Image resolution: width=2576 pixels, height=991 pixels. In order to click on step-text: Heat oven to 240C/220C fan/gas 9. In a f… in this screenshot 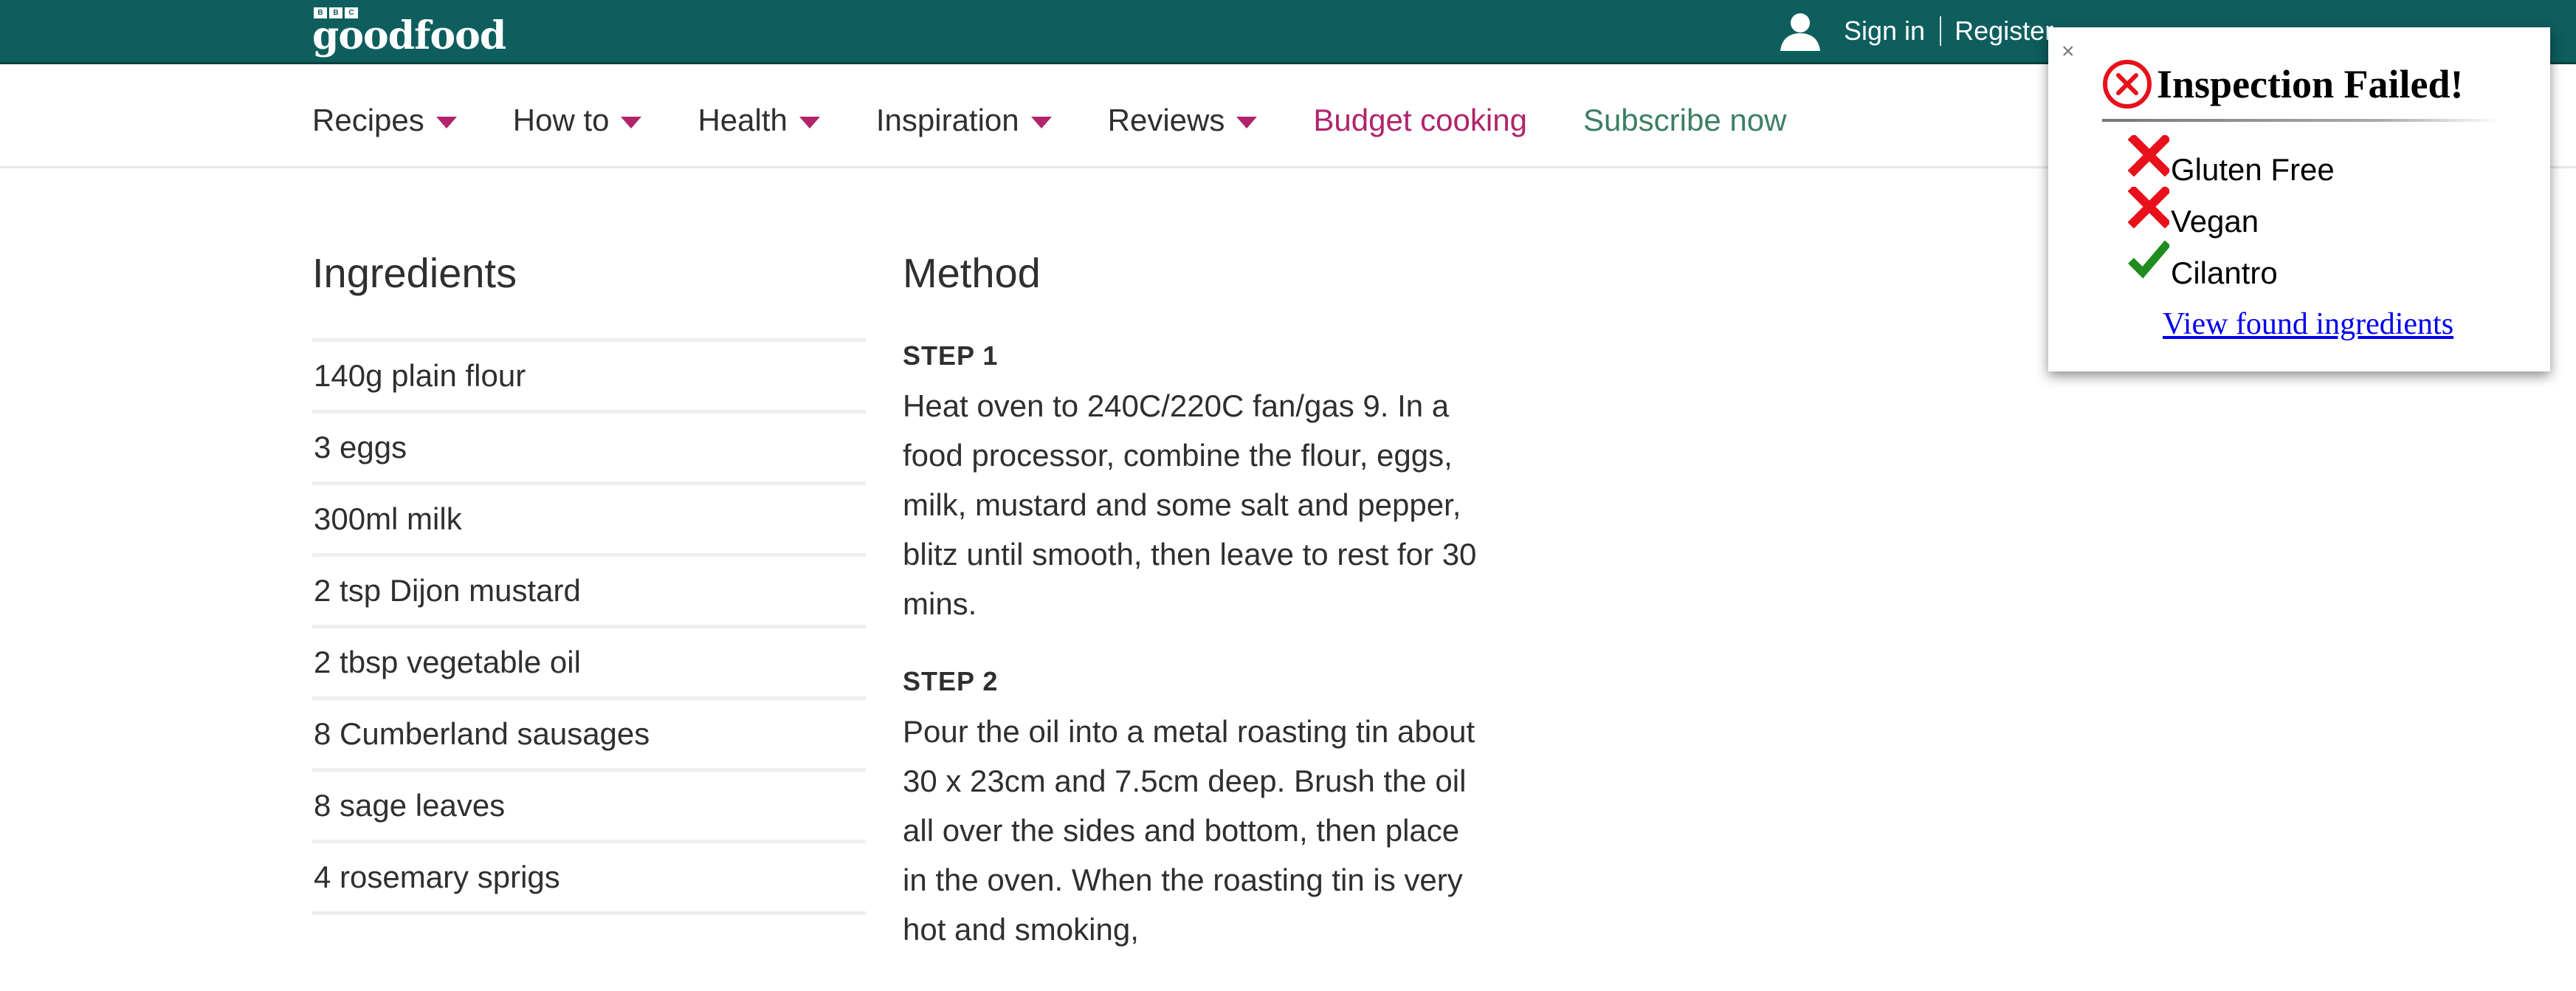, I will do `click(1190, 504)`.